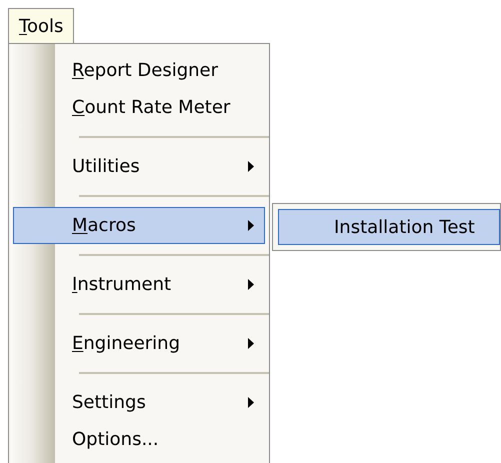  I want to click on menu-item: Instrument, so click(139, 284).